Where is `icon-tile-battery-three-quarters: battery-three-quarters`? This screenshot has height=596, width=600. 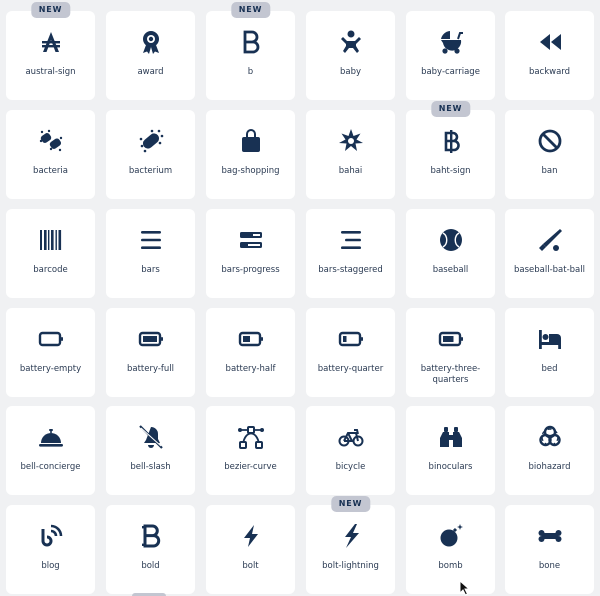
icon-tile-battery-three-quarters: battery-three-quarters is located at coordinates (450, 352).